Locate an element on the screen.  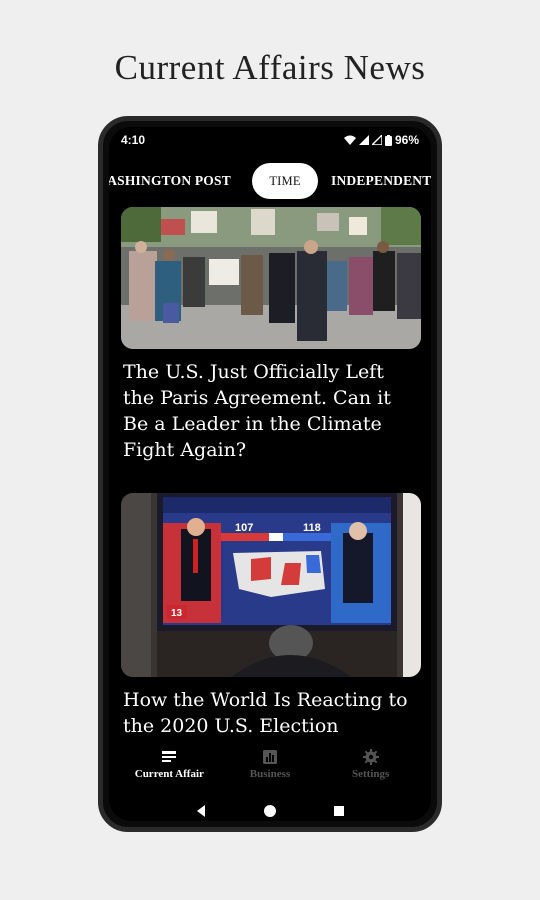
election-tv-photo: 13 107 118 is located at coordinates (271, 585).